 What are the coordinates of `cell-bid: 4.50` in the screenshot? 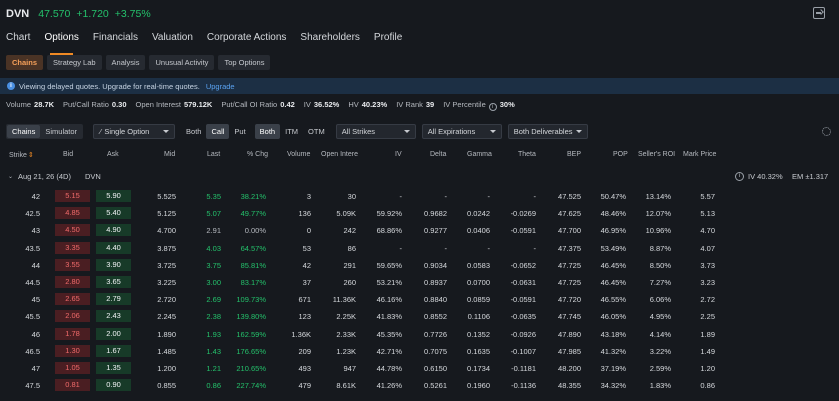 It's located at (72, 230).